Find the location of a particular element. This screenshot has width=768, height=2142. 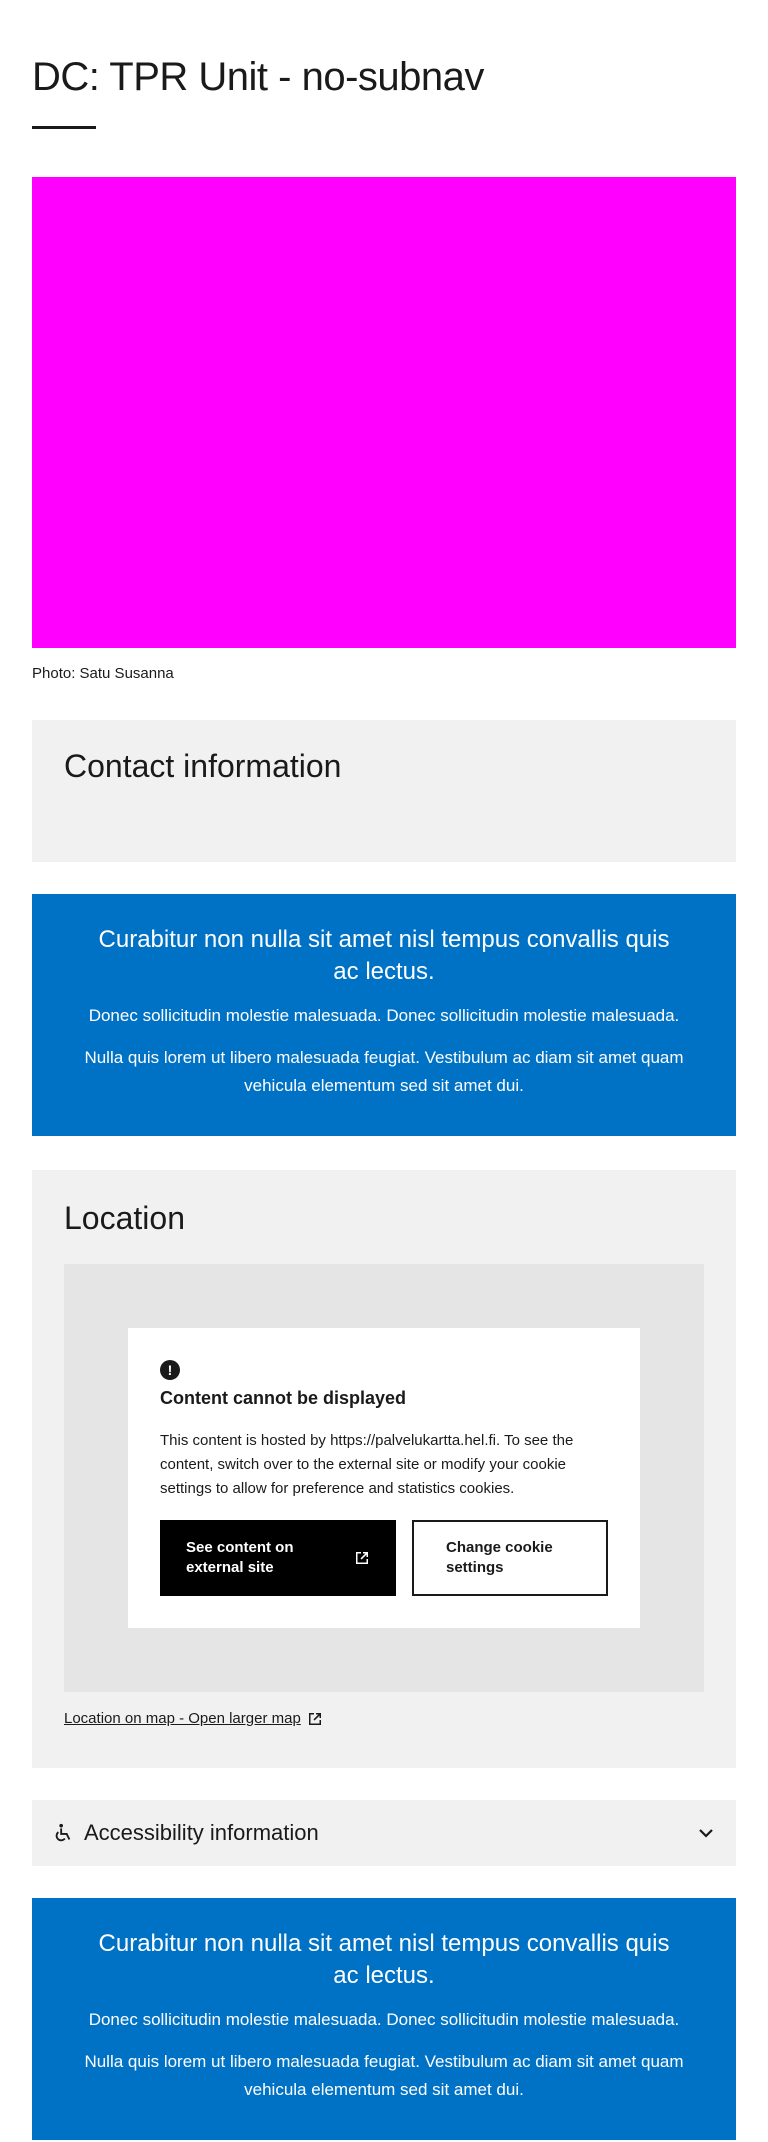

contact-information-section: Contact information is located at coordinates (384, 791).